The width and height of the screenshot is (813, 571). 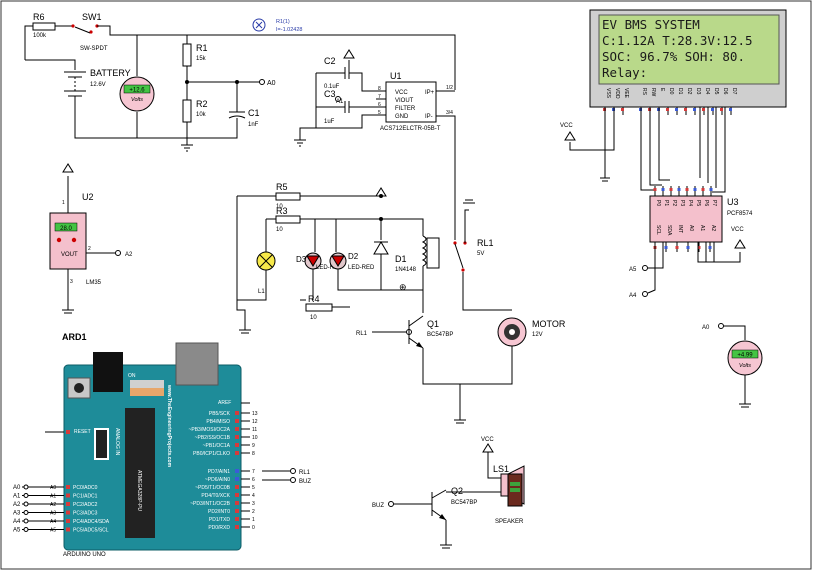 What do you see at coordinates (430, 93) in the screenshot?
I see `u1-pin-ipplus: IP+` at bounding box center [430, 93].